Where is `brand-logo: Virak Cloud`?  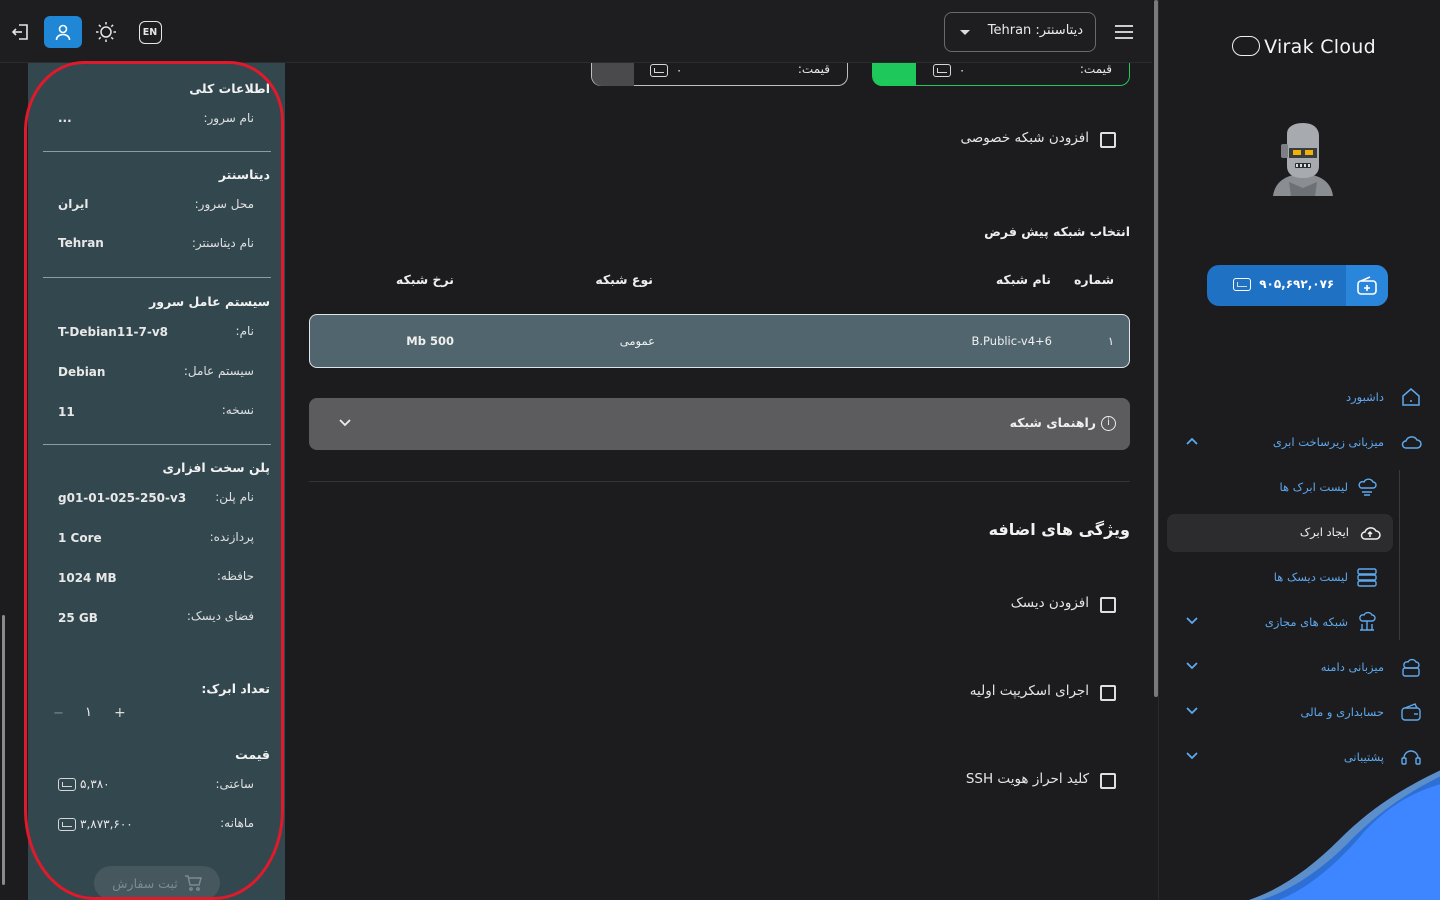 brand-logo: Virak Cloud is located at coordinates (1304, 47).